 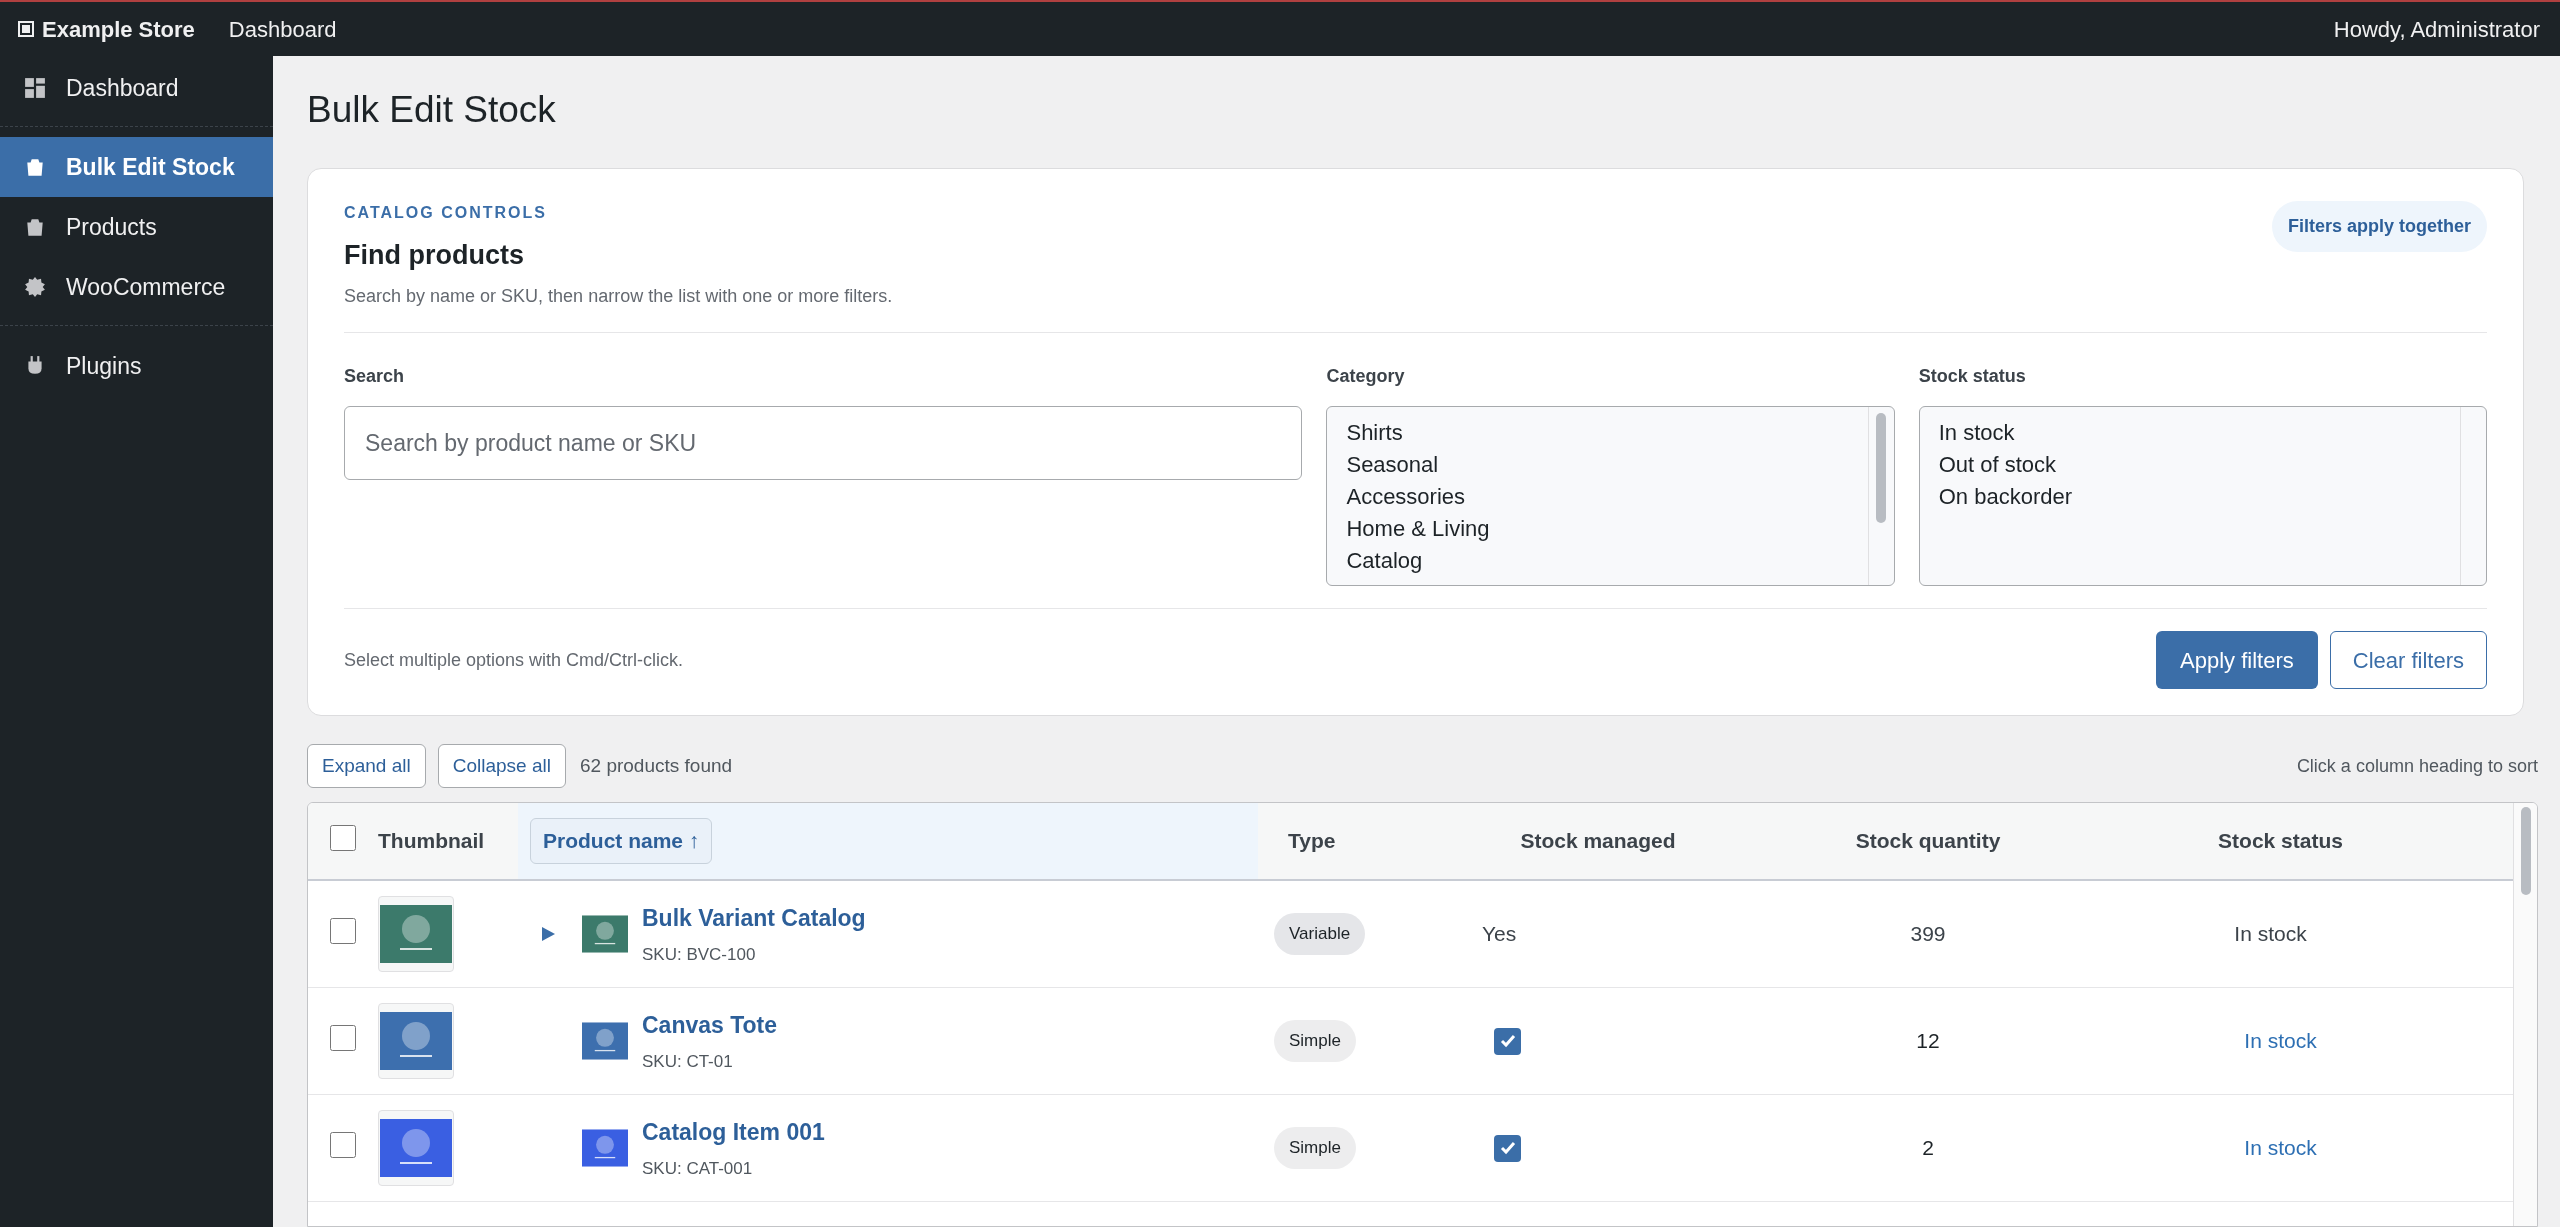 I want to click on sort-hint: Click a column heading to sort, so click(x=2417, y=766).